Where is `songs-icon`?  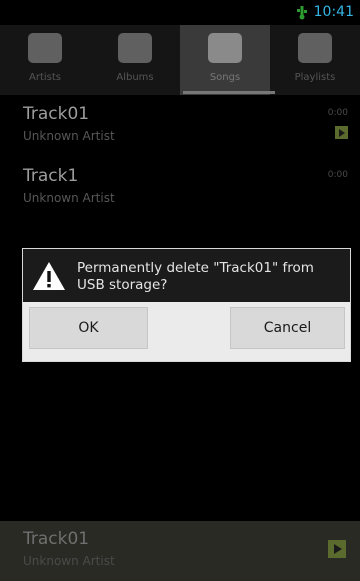 songs-icon is located at coordinates (225, 48).